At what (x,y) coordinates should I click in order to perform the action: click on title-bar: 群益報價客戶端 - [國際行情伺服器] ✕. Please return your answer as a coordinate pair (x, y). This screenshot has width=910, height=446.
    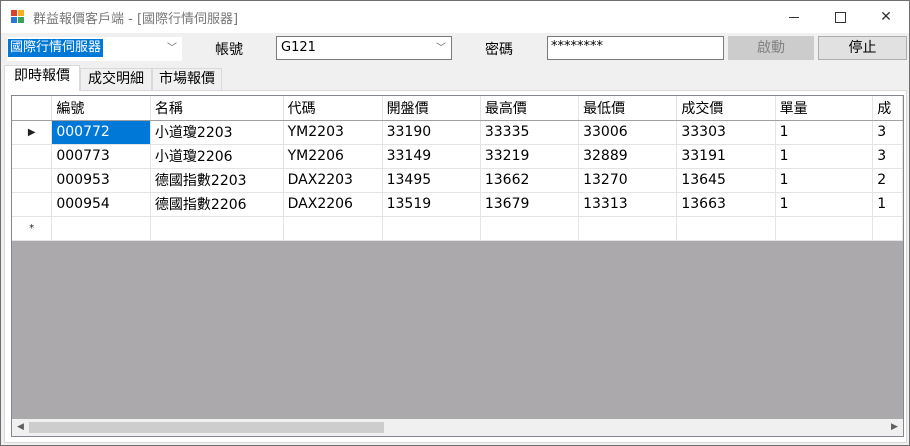
    Looking at the image, I should click on (455, 17).